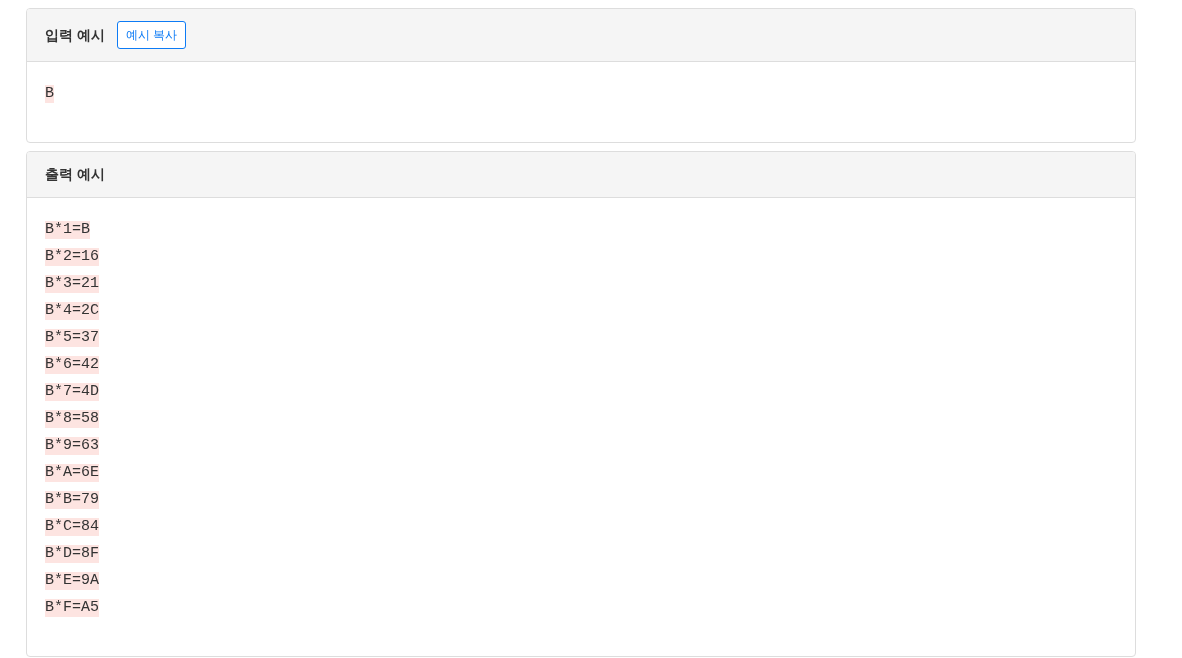  Describe the element at coordinates (75, 174) in the screenshot. I see `panel-title: 출력 예시` at that location.